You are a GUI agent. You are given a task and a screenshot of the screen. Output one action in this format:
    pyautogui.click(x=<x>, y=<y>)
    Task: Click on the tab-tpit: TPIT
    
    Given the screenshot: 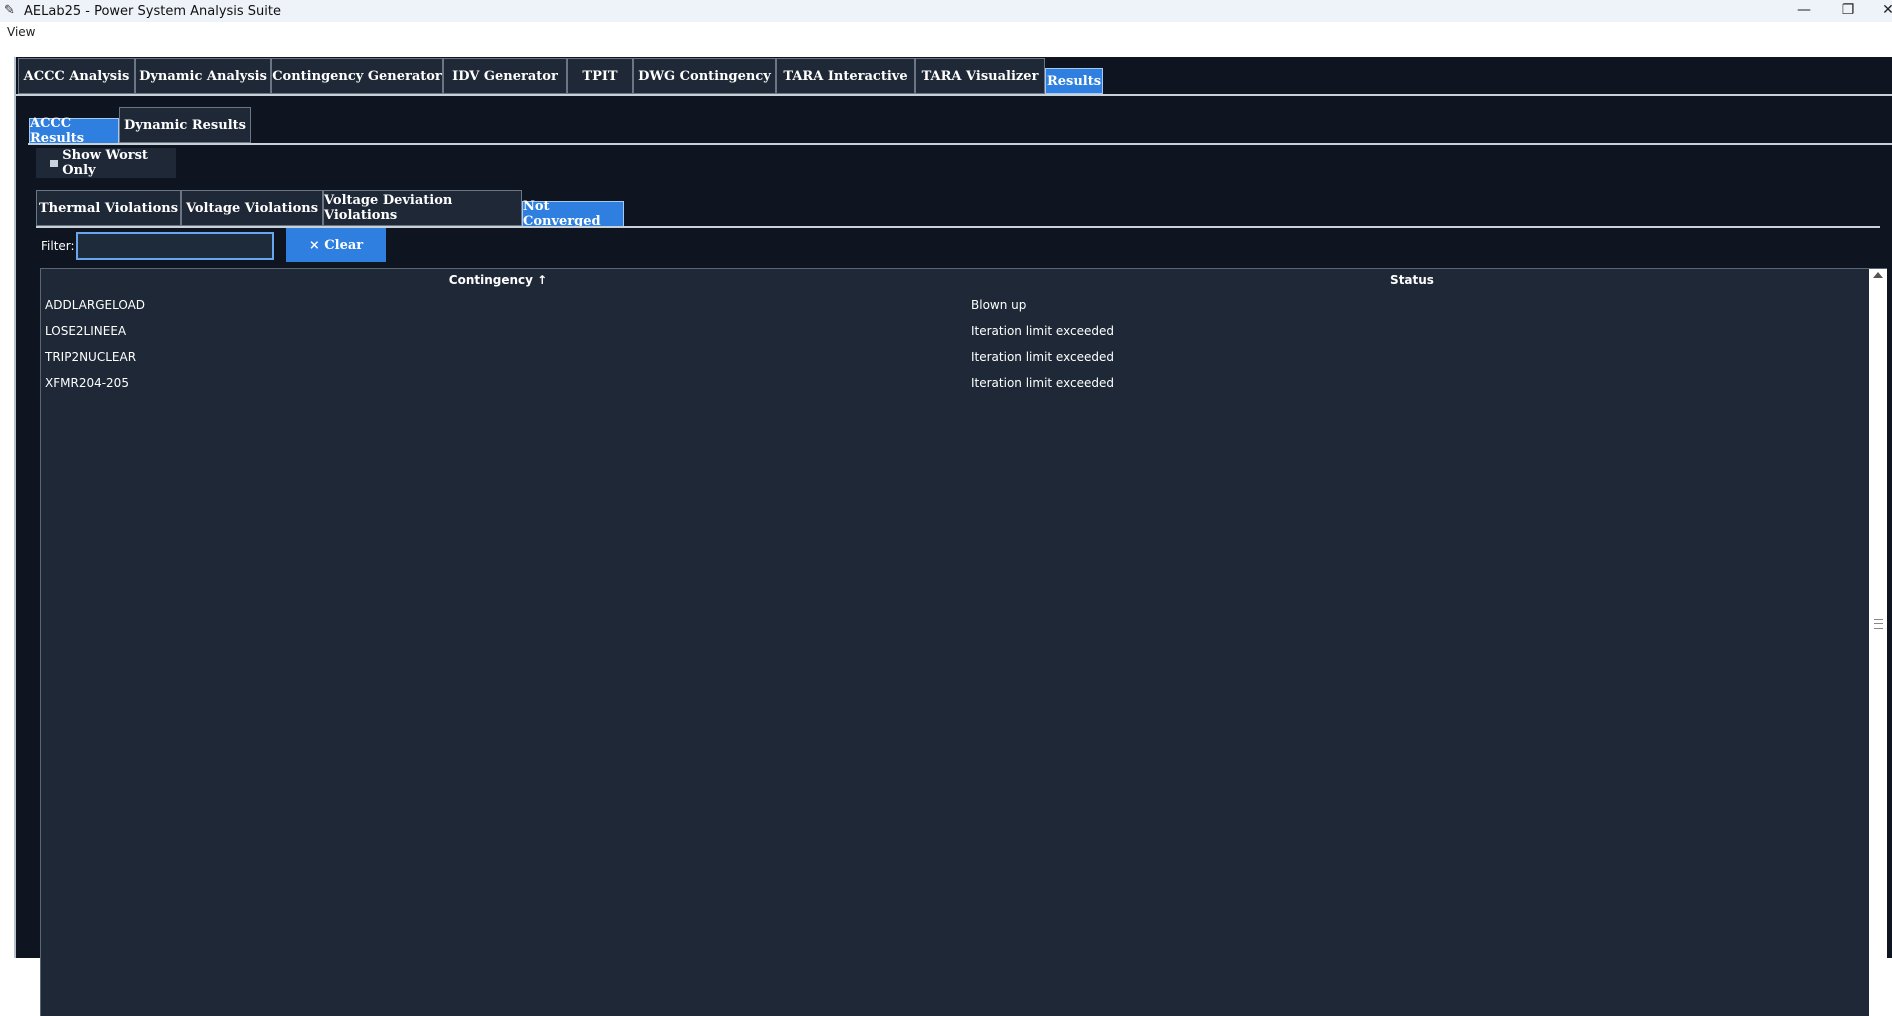 What is the action you would take?
    pyautogui.click(x=600, y=76)
    